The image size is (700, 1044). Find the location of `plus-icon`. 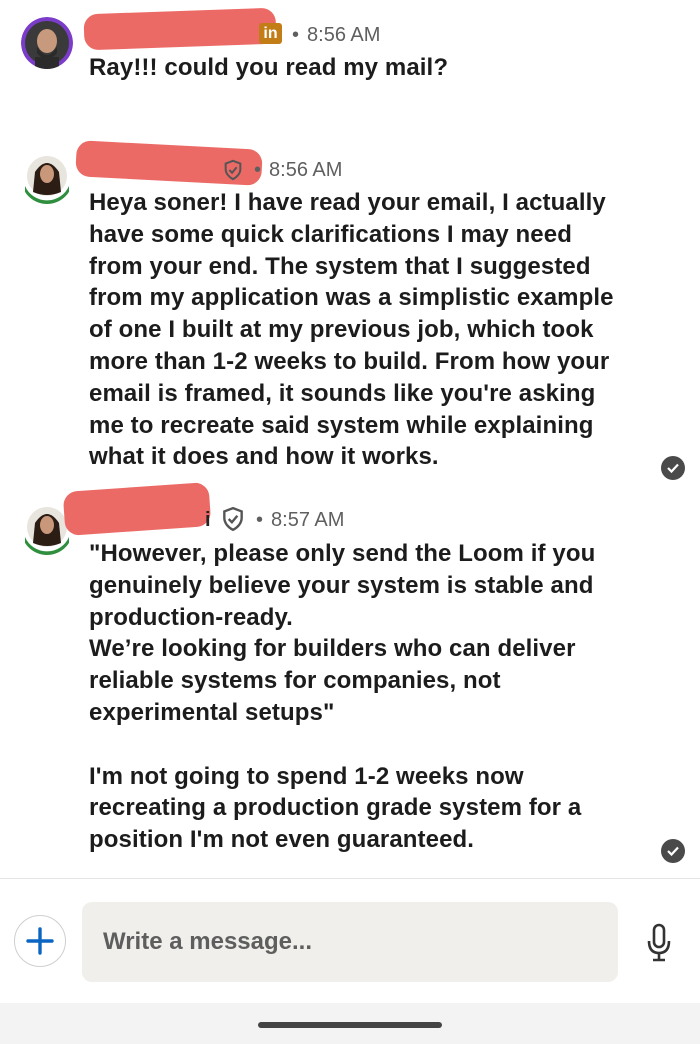

plus-icon is located at coordinates (40, 941).